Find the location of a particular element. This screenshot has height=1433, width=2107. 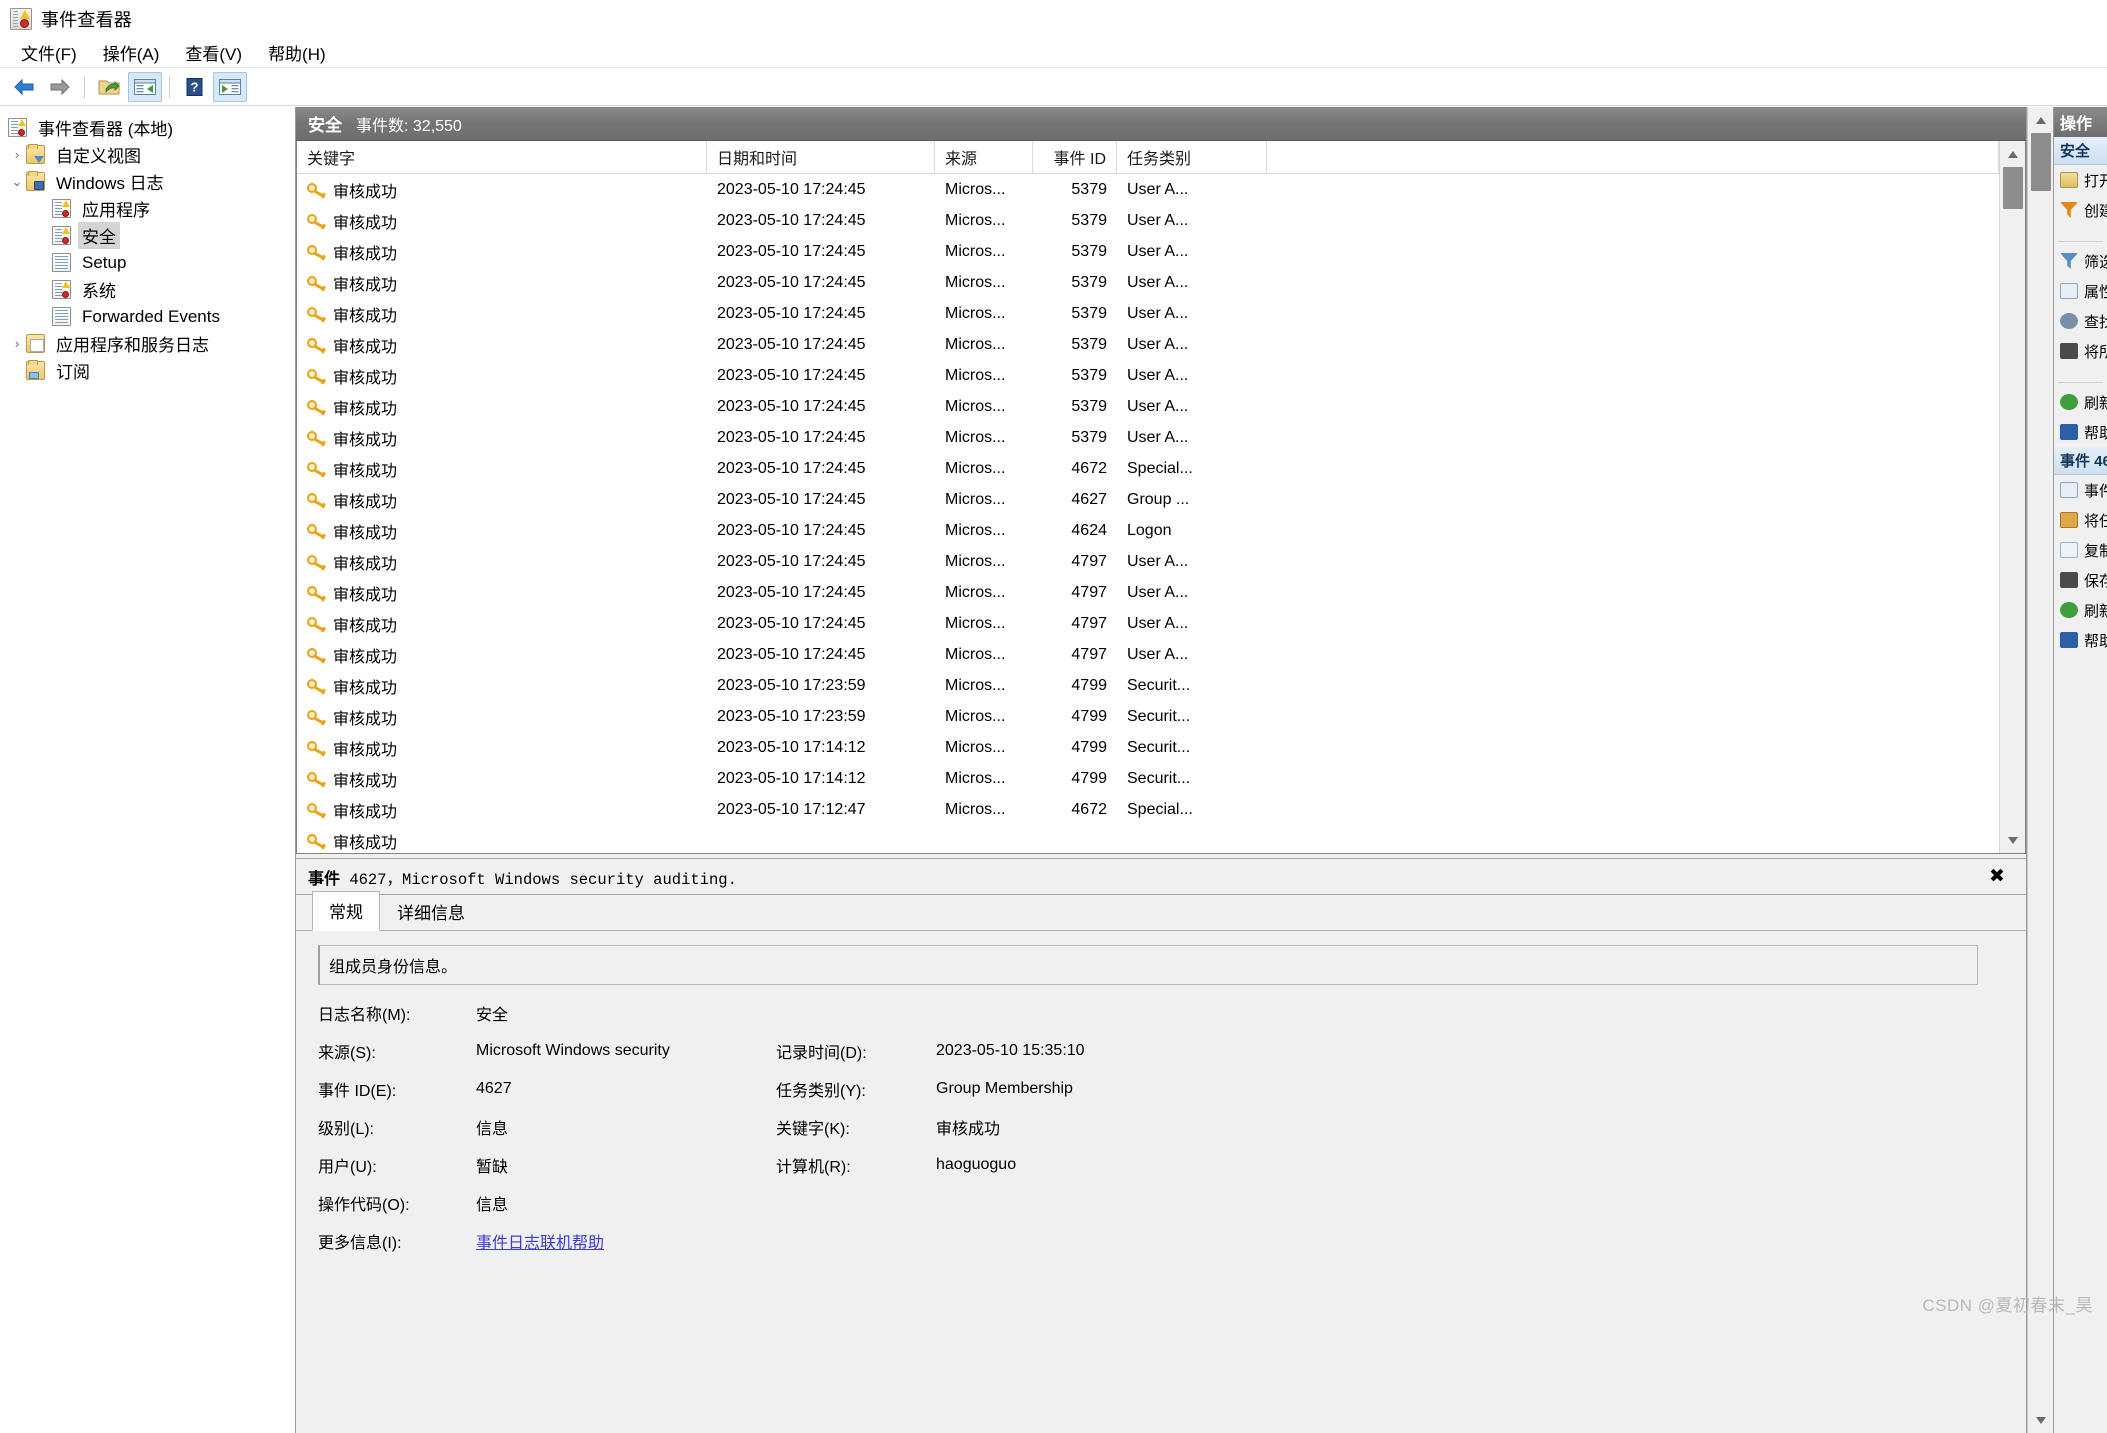

column-header-event-id: 事件 ID is located at coordinates (1075, 157).